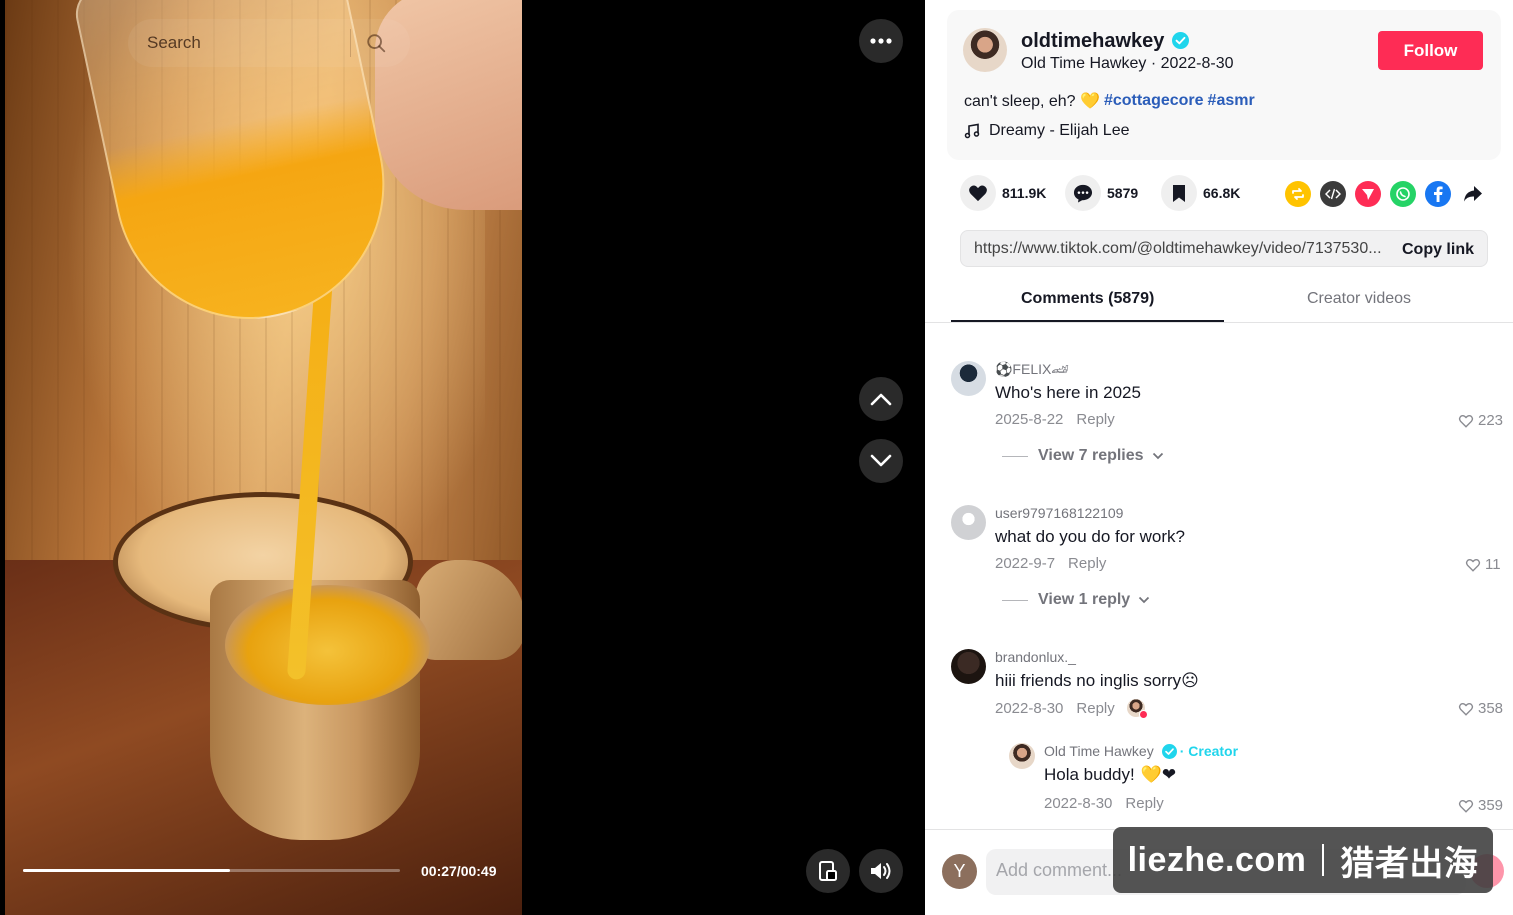 The width and height of the screenshot is (1513, 915). I want to click on like-count: 811.9K, so click(1024, 193).